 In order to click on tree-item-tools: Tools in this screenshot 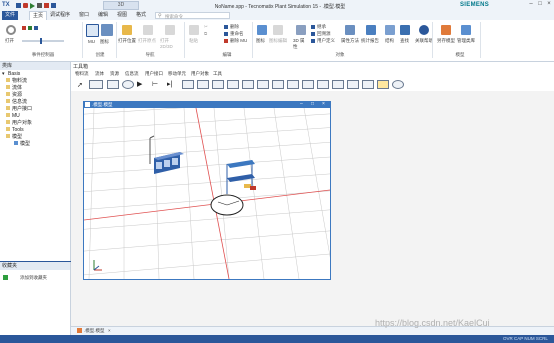, I will do `click(15, 130)`.